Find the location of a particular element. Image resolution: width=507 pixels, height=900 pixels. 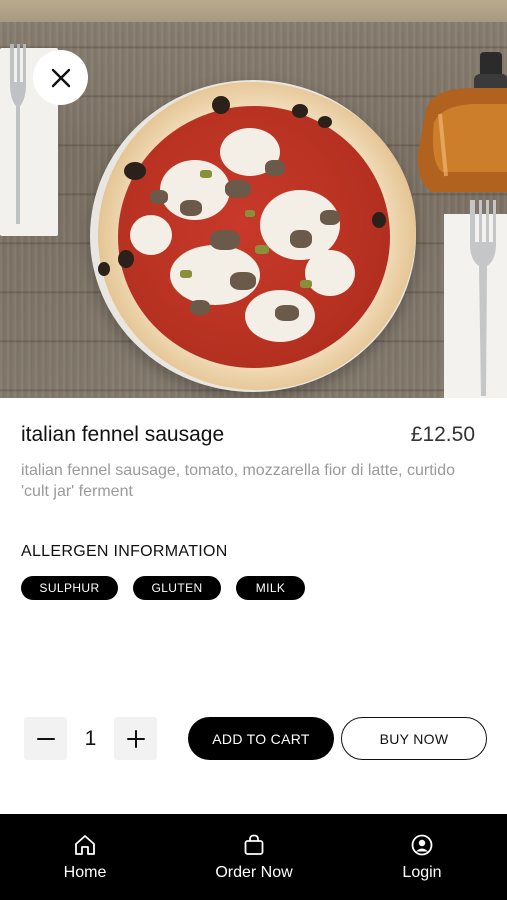

plus-icon is located at coordinates (135, 738).